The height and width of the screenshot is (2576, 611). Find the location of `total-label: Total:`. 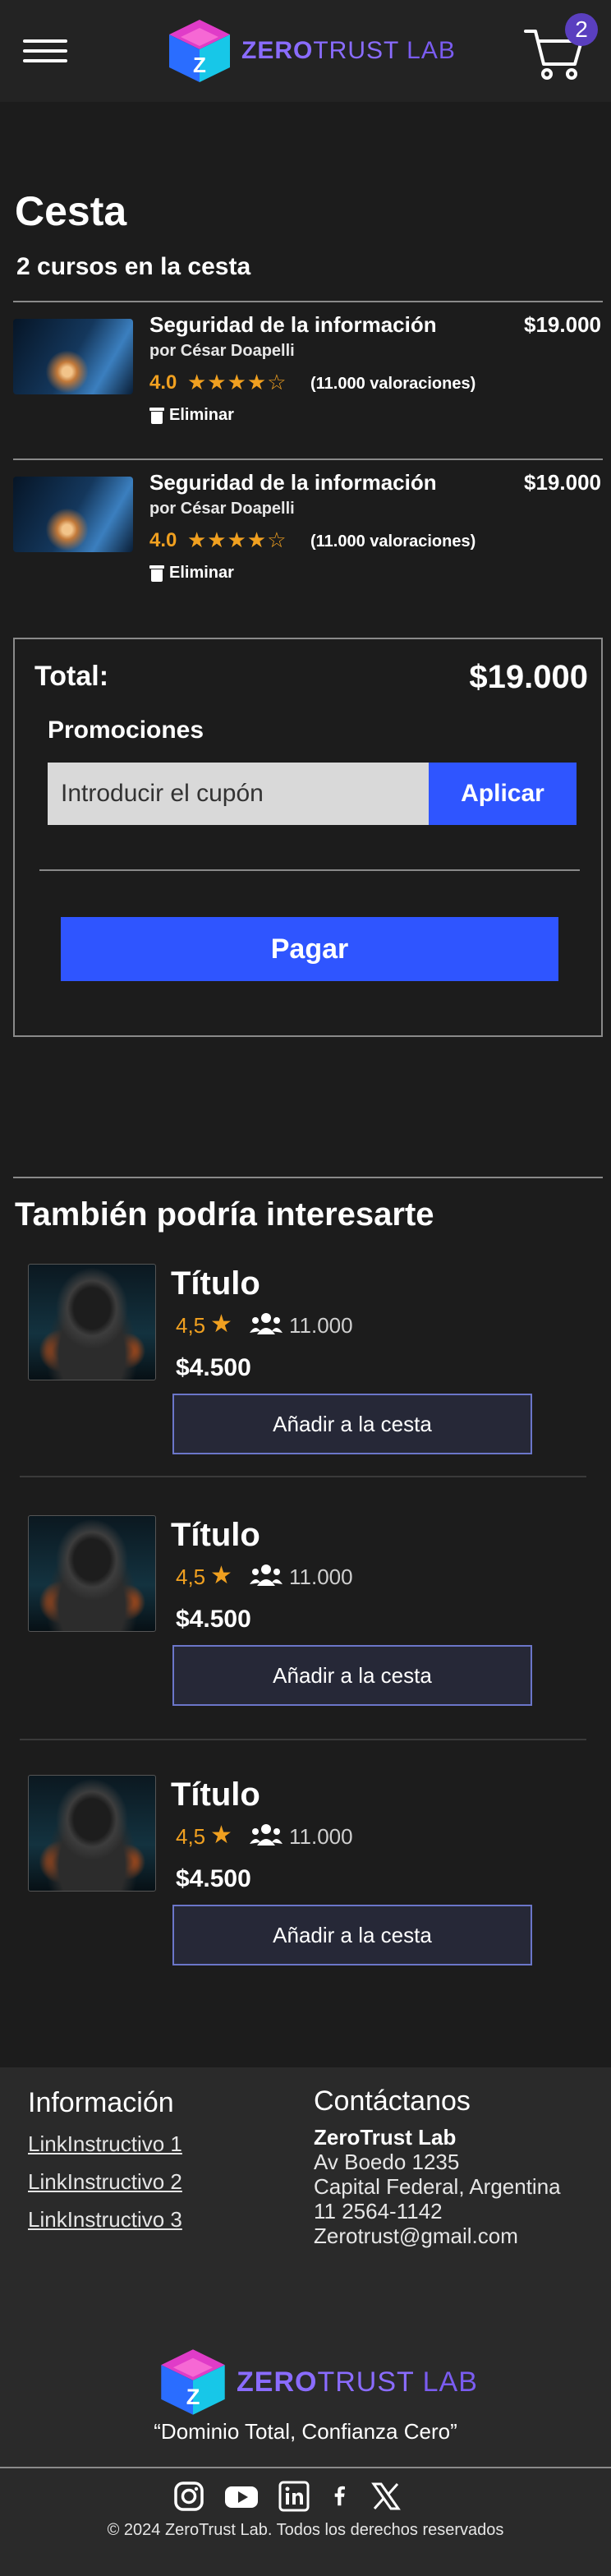

total-label: Total: is located at coordinates (72, 676).